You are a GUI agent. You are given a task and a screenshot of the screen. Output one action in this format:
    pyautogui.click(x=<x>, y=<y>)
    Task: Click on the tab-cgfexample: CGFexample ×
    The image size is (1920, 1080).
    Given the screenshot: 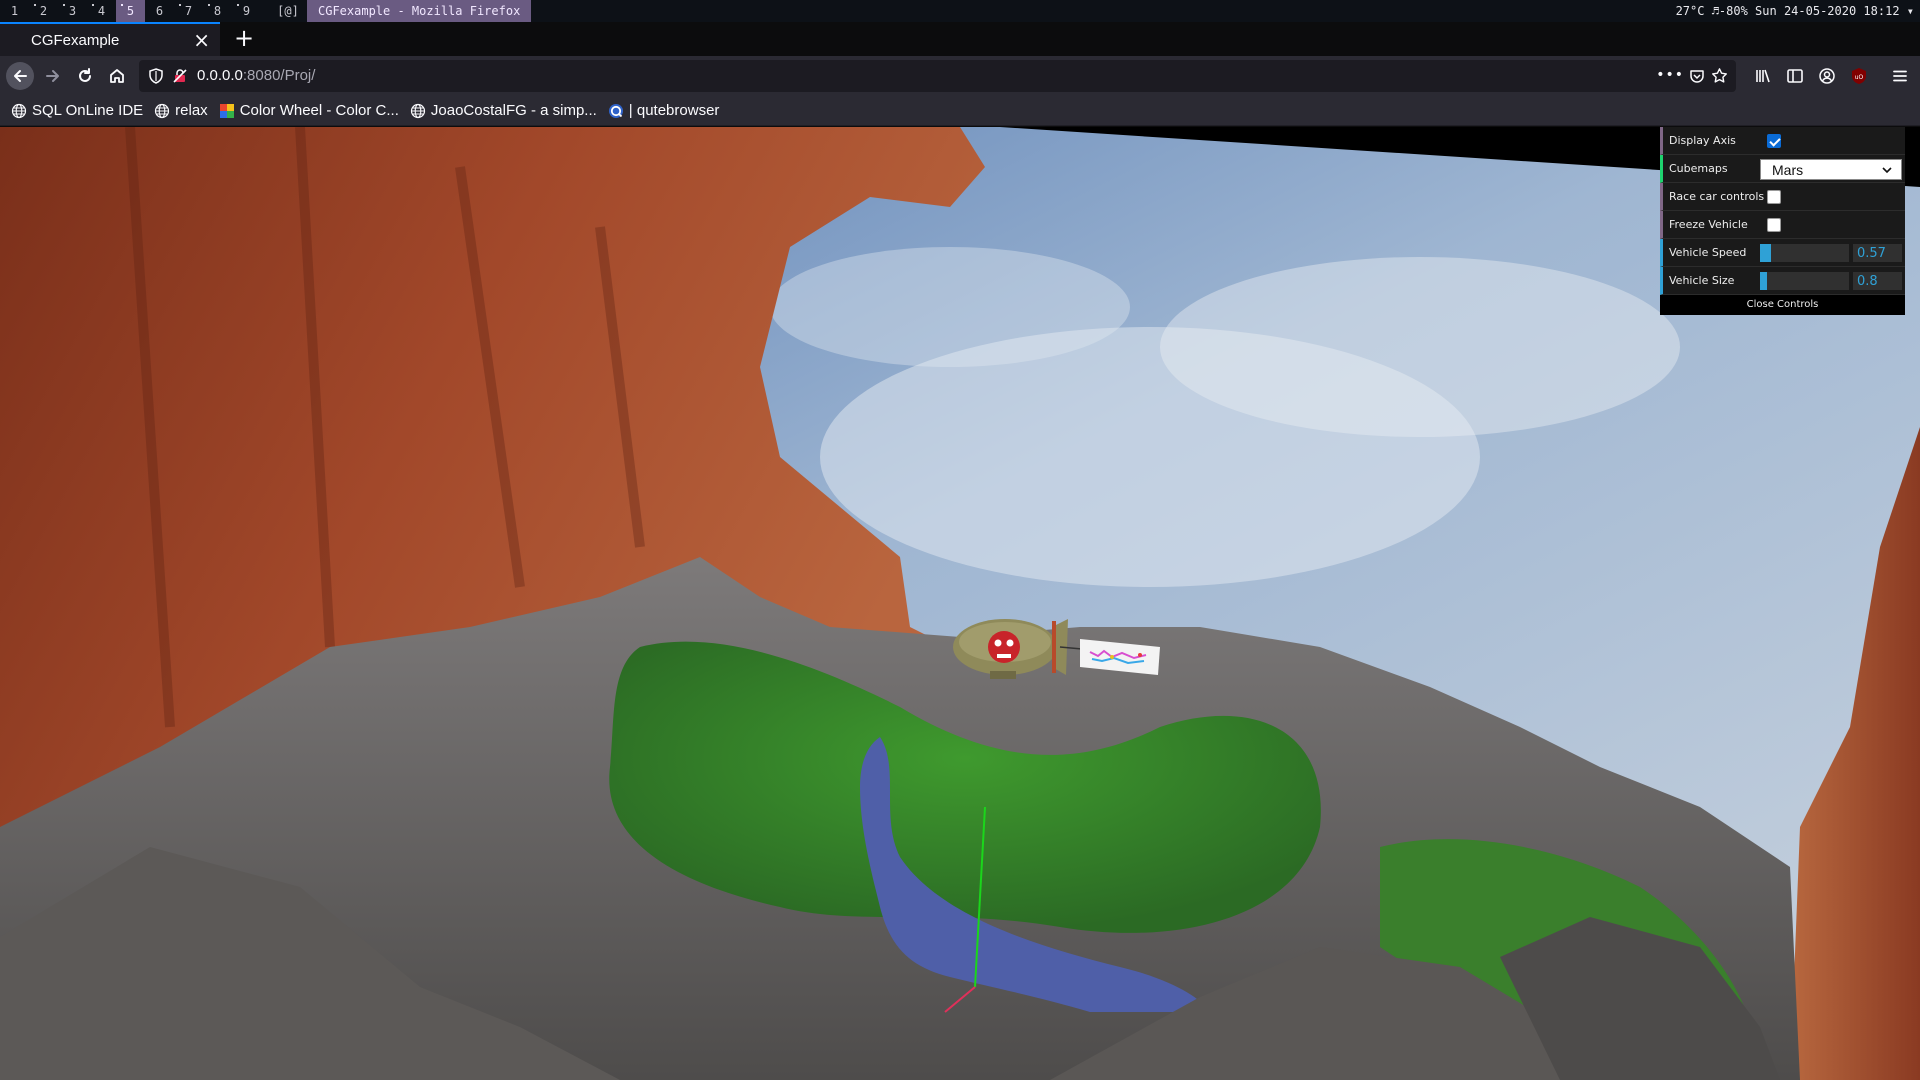 What is the action you would take?
    pyautogui.click(x=110, y=39)
    